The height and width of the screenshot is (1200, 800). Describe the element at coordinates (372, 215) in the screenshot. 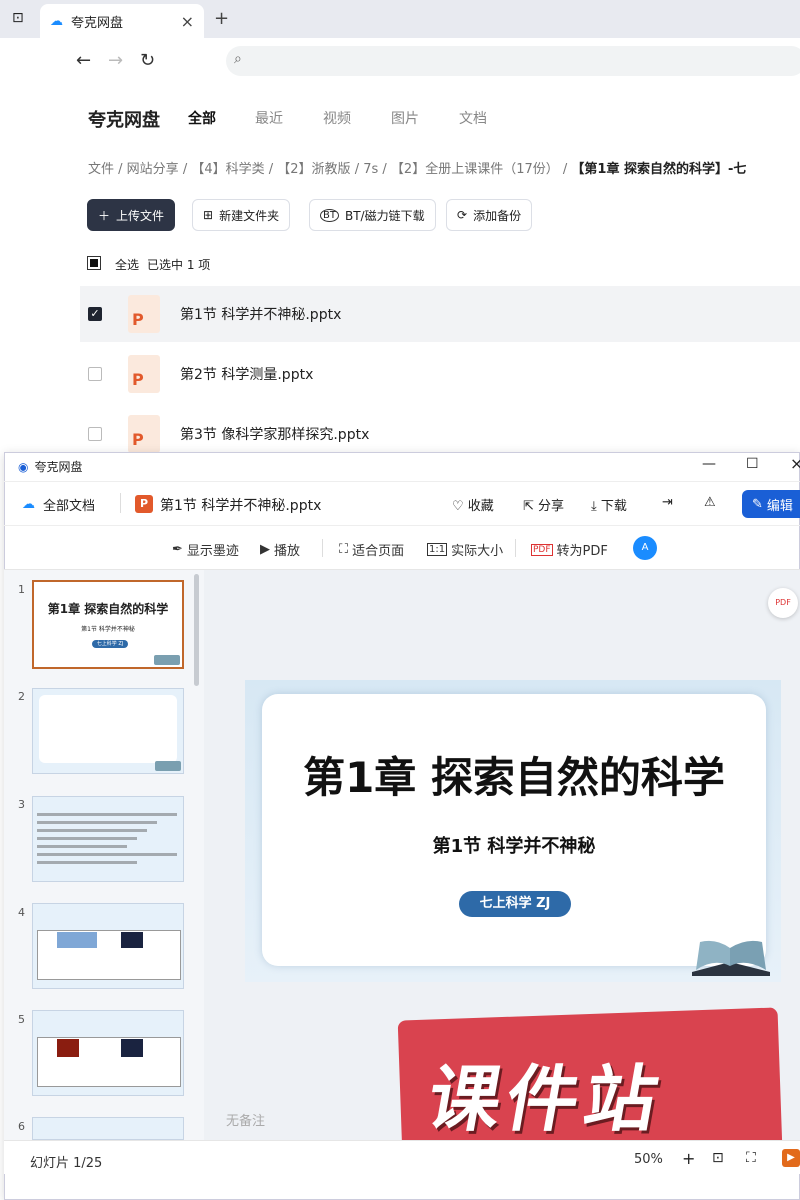

I see `bt-download-button: BT BT/磁力链下载` at that location.